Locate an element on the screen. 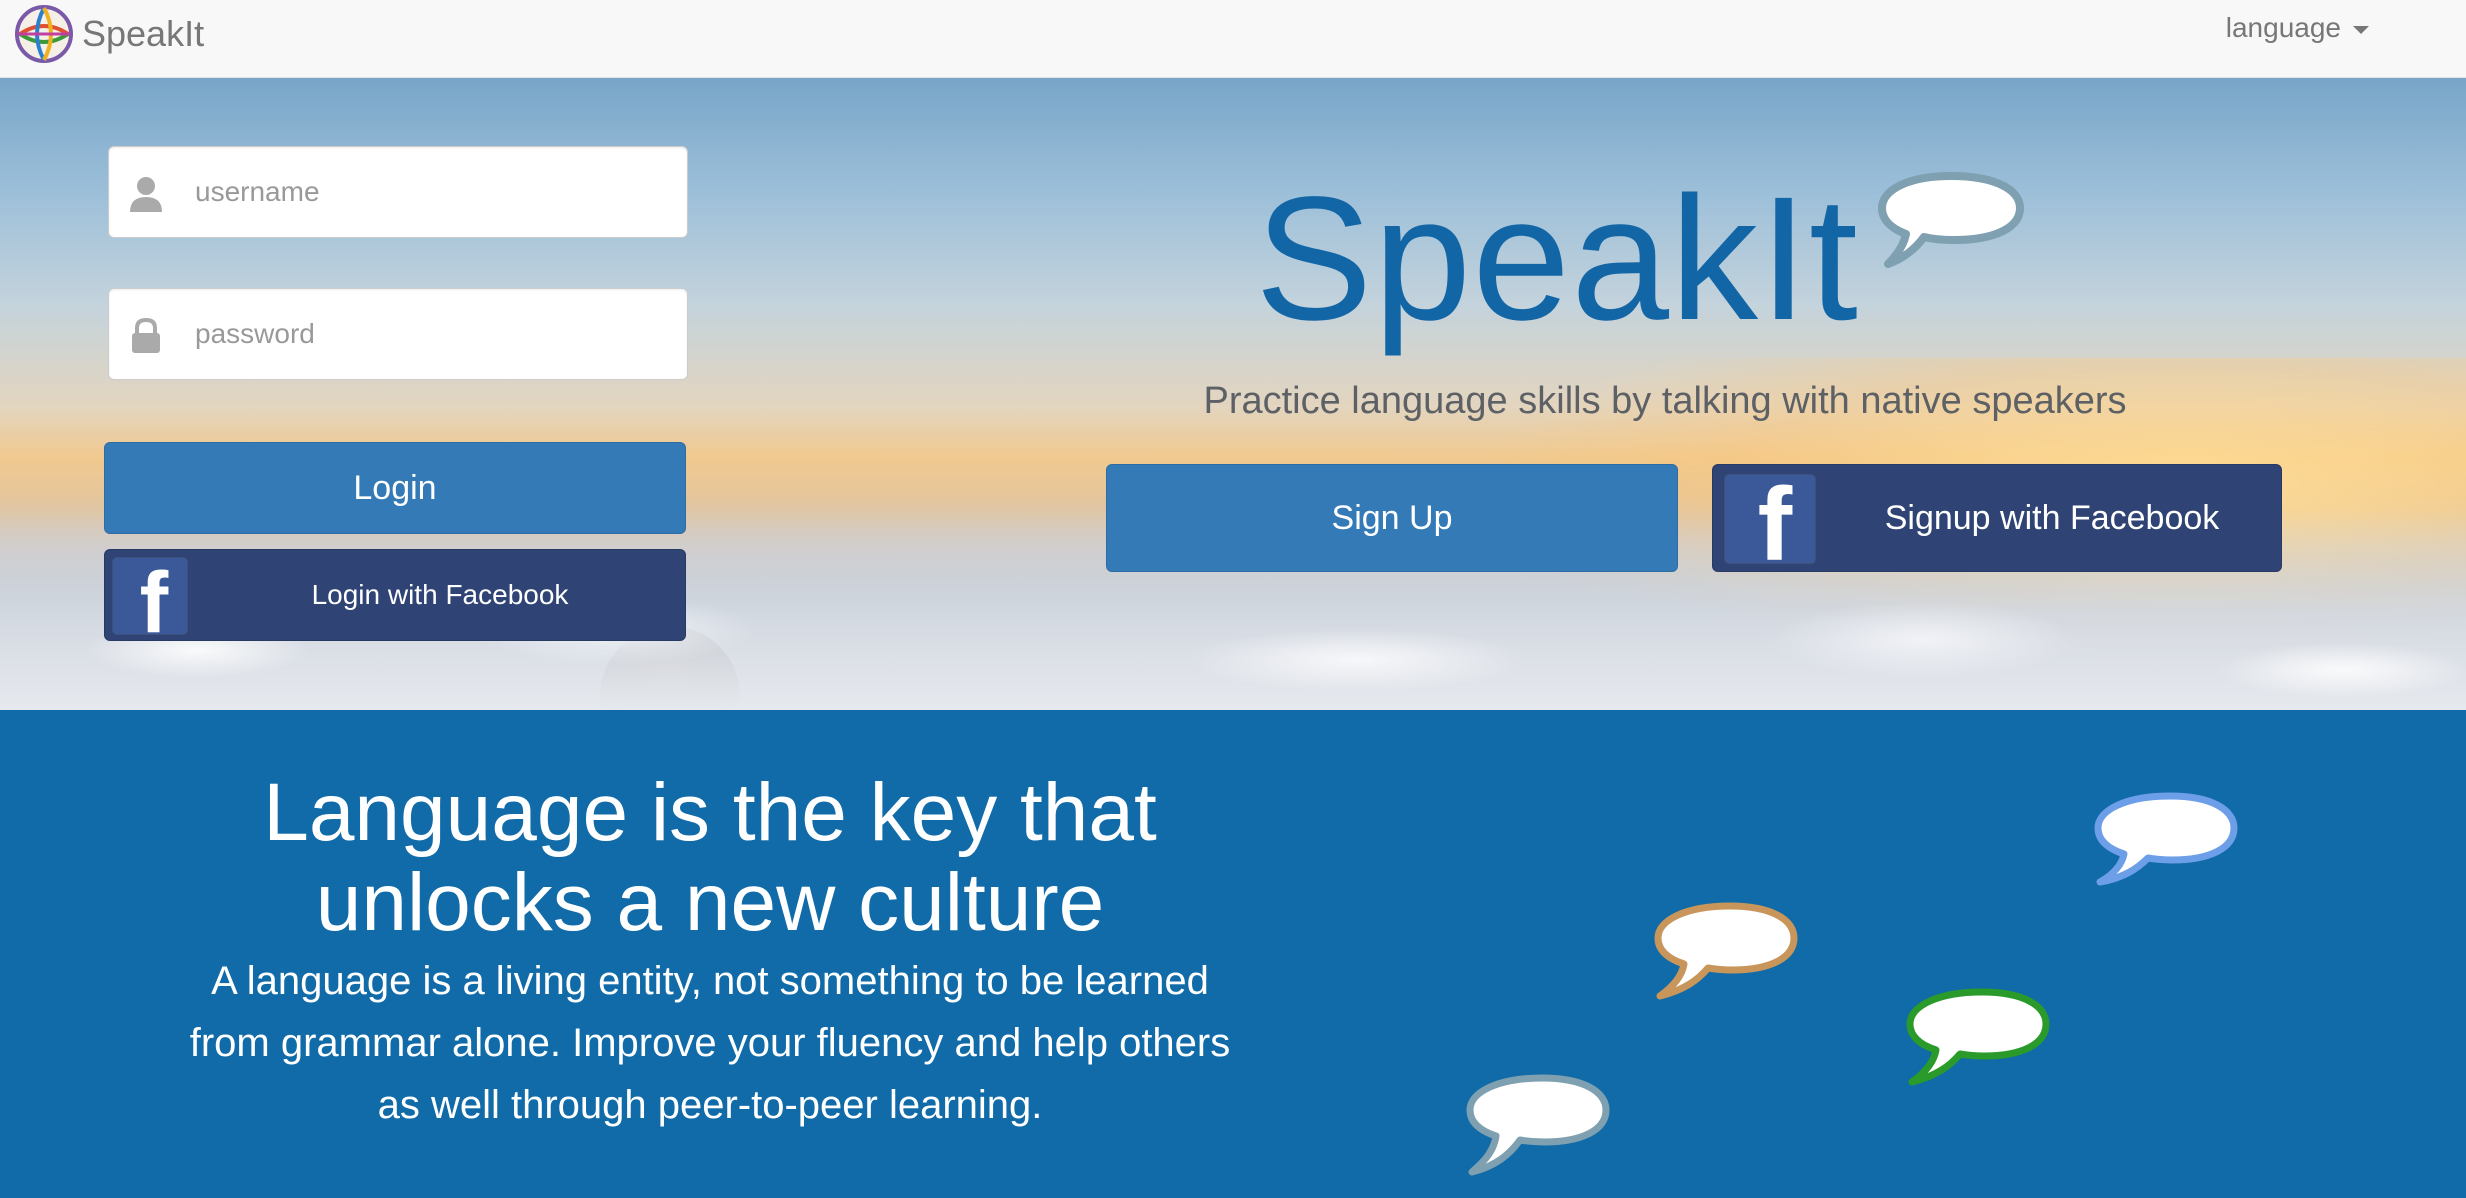 The width and height of the screenshot is (2466, 1198). caret-down-icon is located at coordinates (2361, 30).